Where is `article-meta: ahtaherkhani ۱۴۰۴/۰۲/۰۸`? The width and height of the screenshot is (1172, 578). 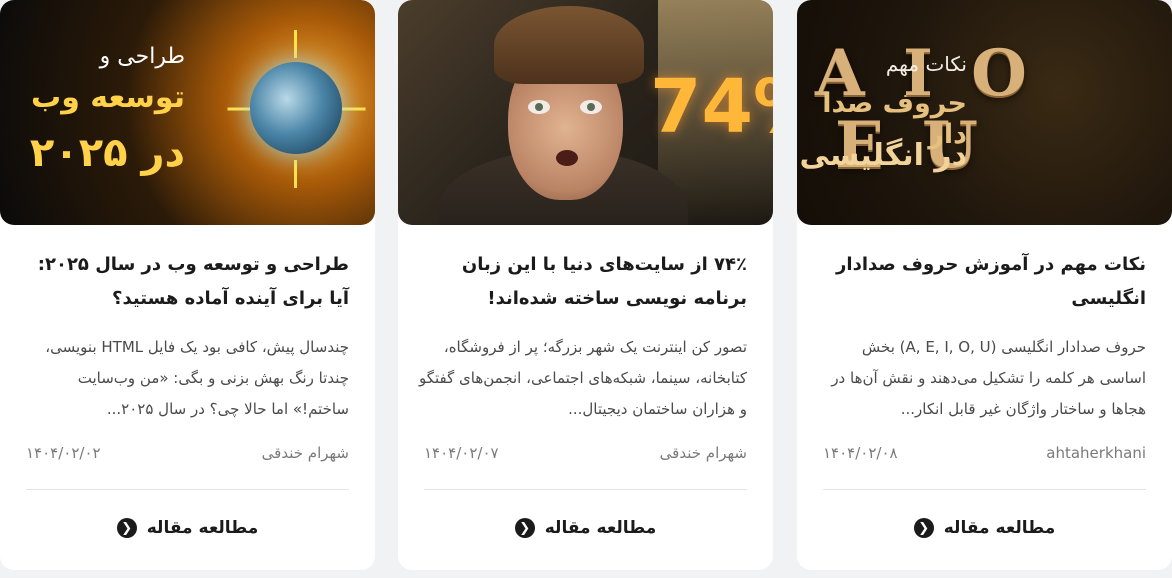
article-meta: ahtaherkhani ۱۴۰۴/۰۲/۰۸ is located at coordinates (984, 455).